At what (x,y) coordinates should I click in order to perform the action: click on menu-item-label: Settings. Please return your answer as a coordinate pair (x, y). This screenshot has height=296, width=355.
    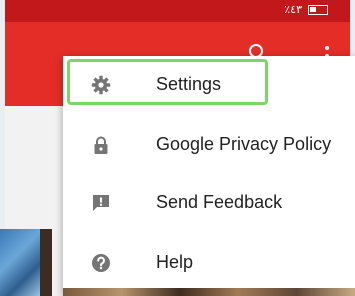
    Looking at the image, I should click on (189, 84).